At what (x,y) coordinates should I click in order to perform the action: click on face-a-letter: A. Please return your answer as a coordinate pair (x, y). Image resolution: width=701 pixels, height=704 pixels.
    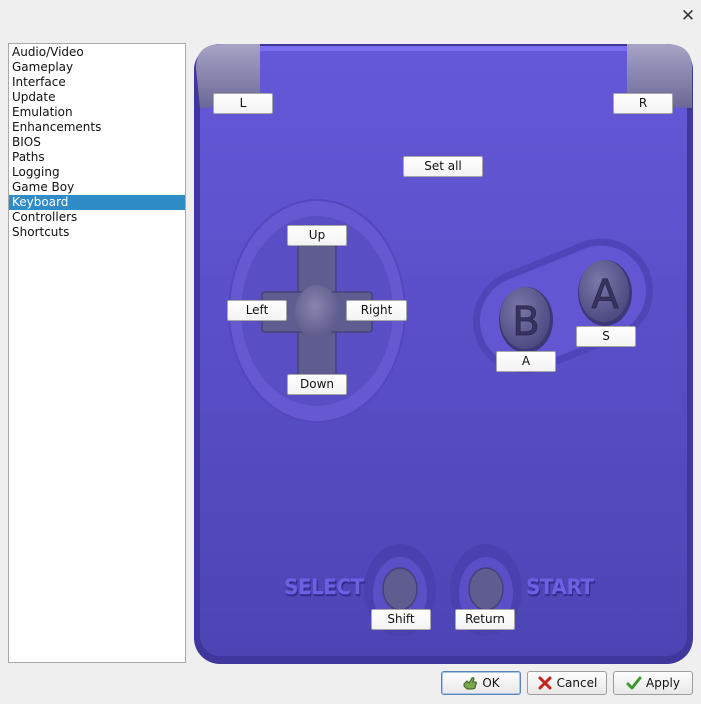
    Looking at the image, I should click on (605, 295).